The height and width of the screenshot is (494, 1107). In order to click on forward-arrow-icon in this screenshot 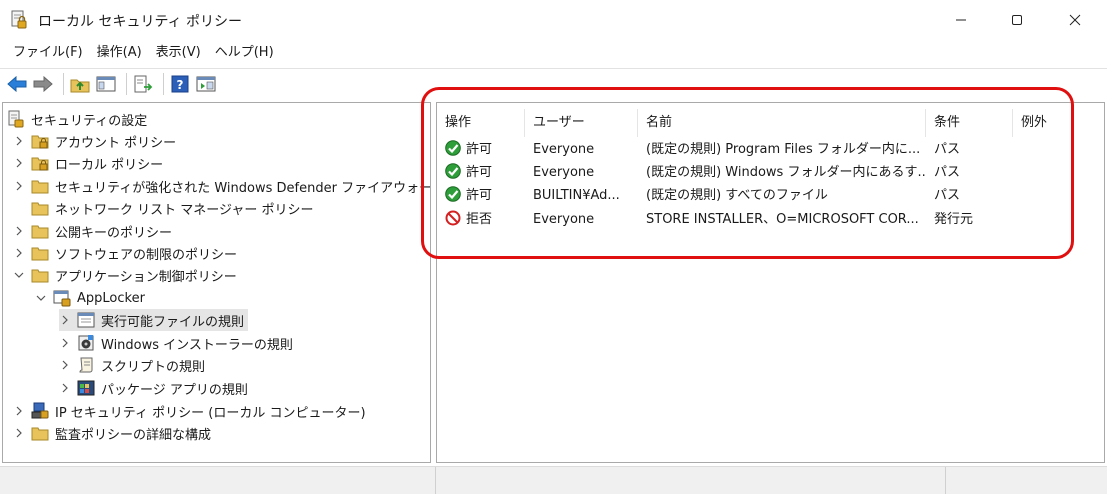, I will do `click(43, 84)`.